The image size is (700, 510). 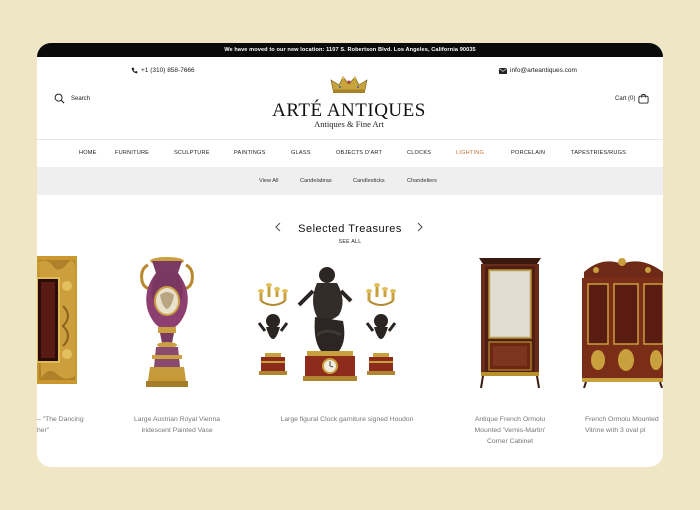 What do you see at coordinates (167, 325) in the screenshot?
I see `product-image-vase` at bounding box center [167, 325].